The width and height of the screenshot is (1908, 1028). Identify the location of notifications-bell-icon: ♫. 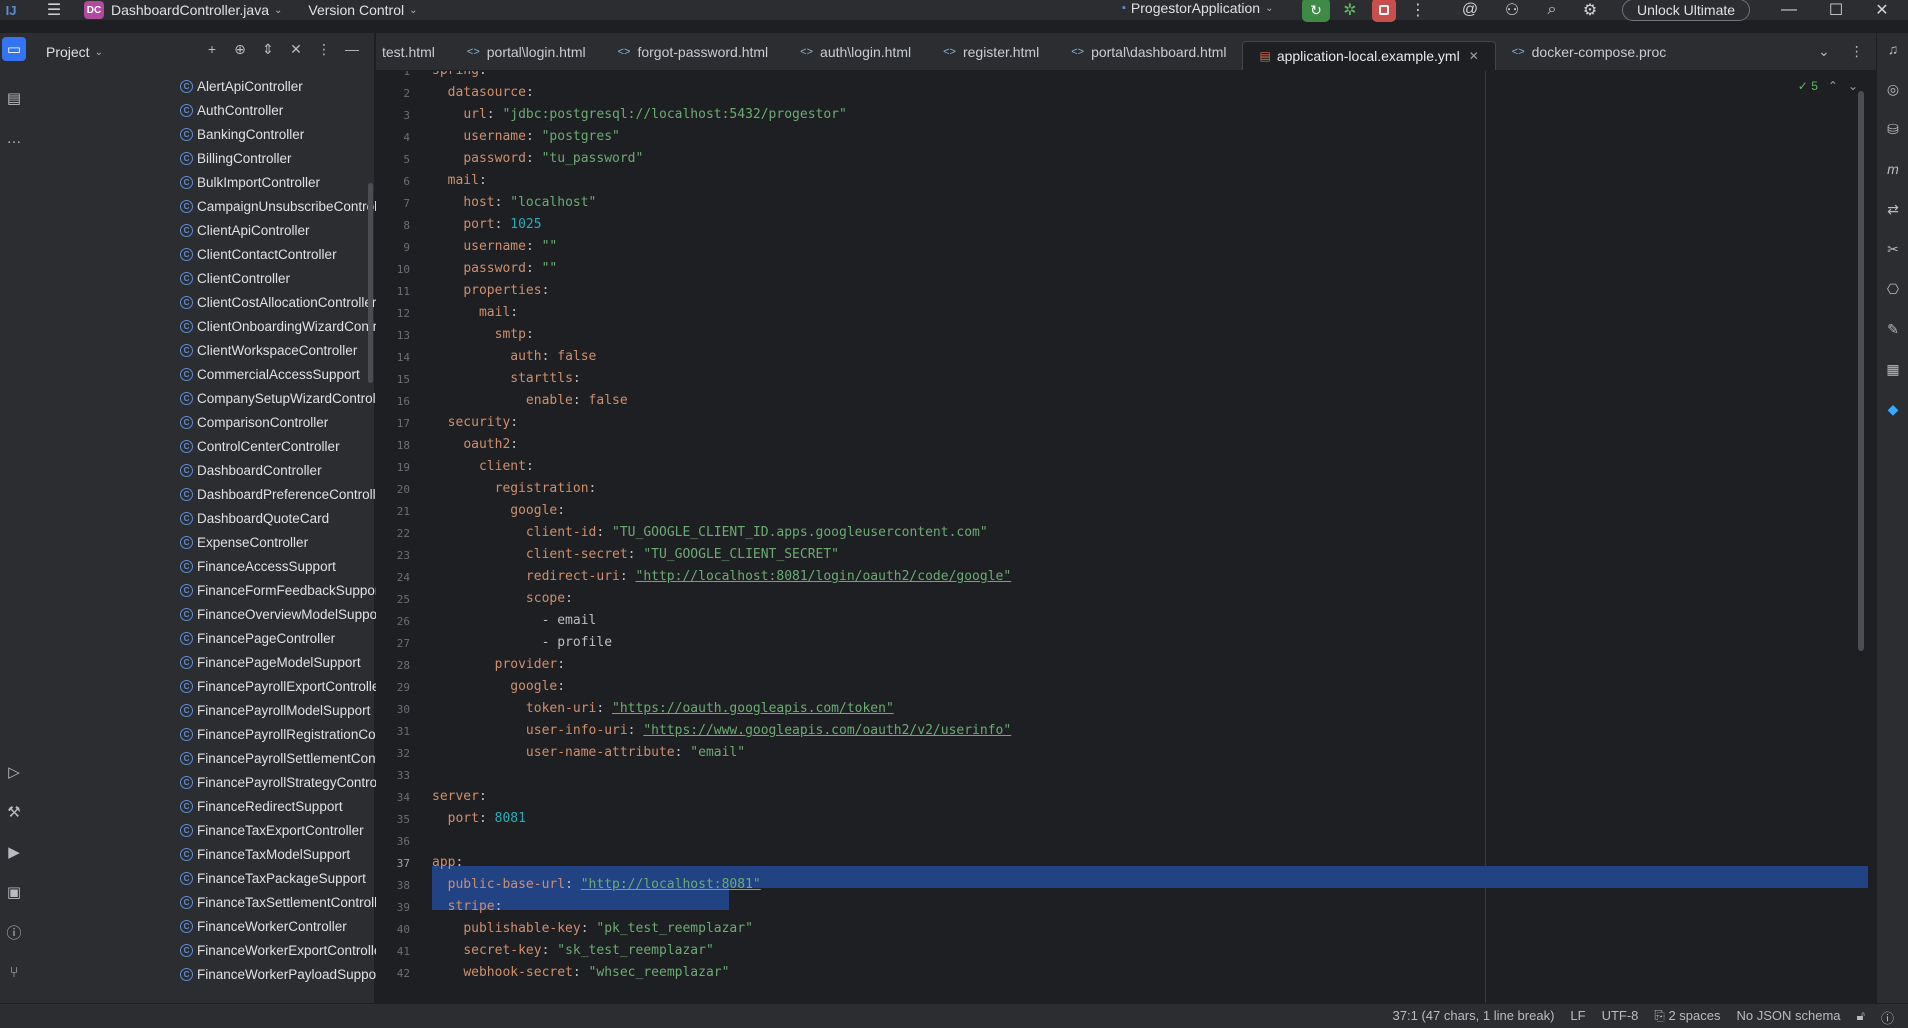
(1893, 49).